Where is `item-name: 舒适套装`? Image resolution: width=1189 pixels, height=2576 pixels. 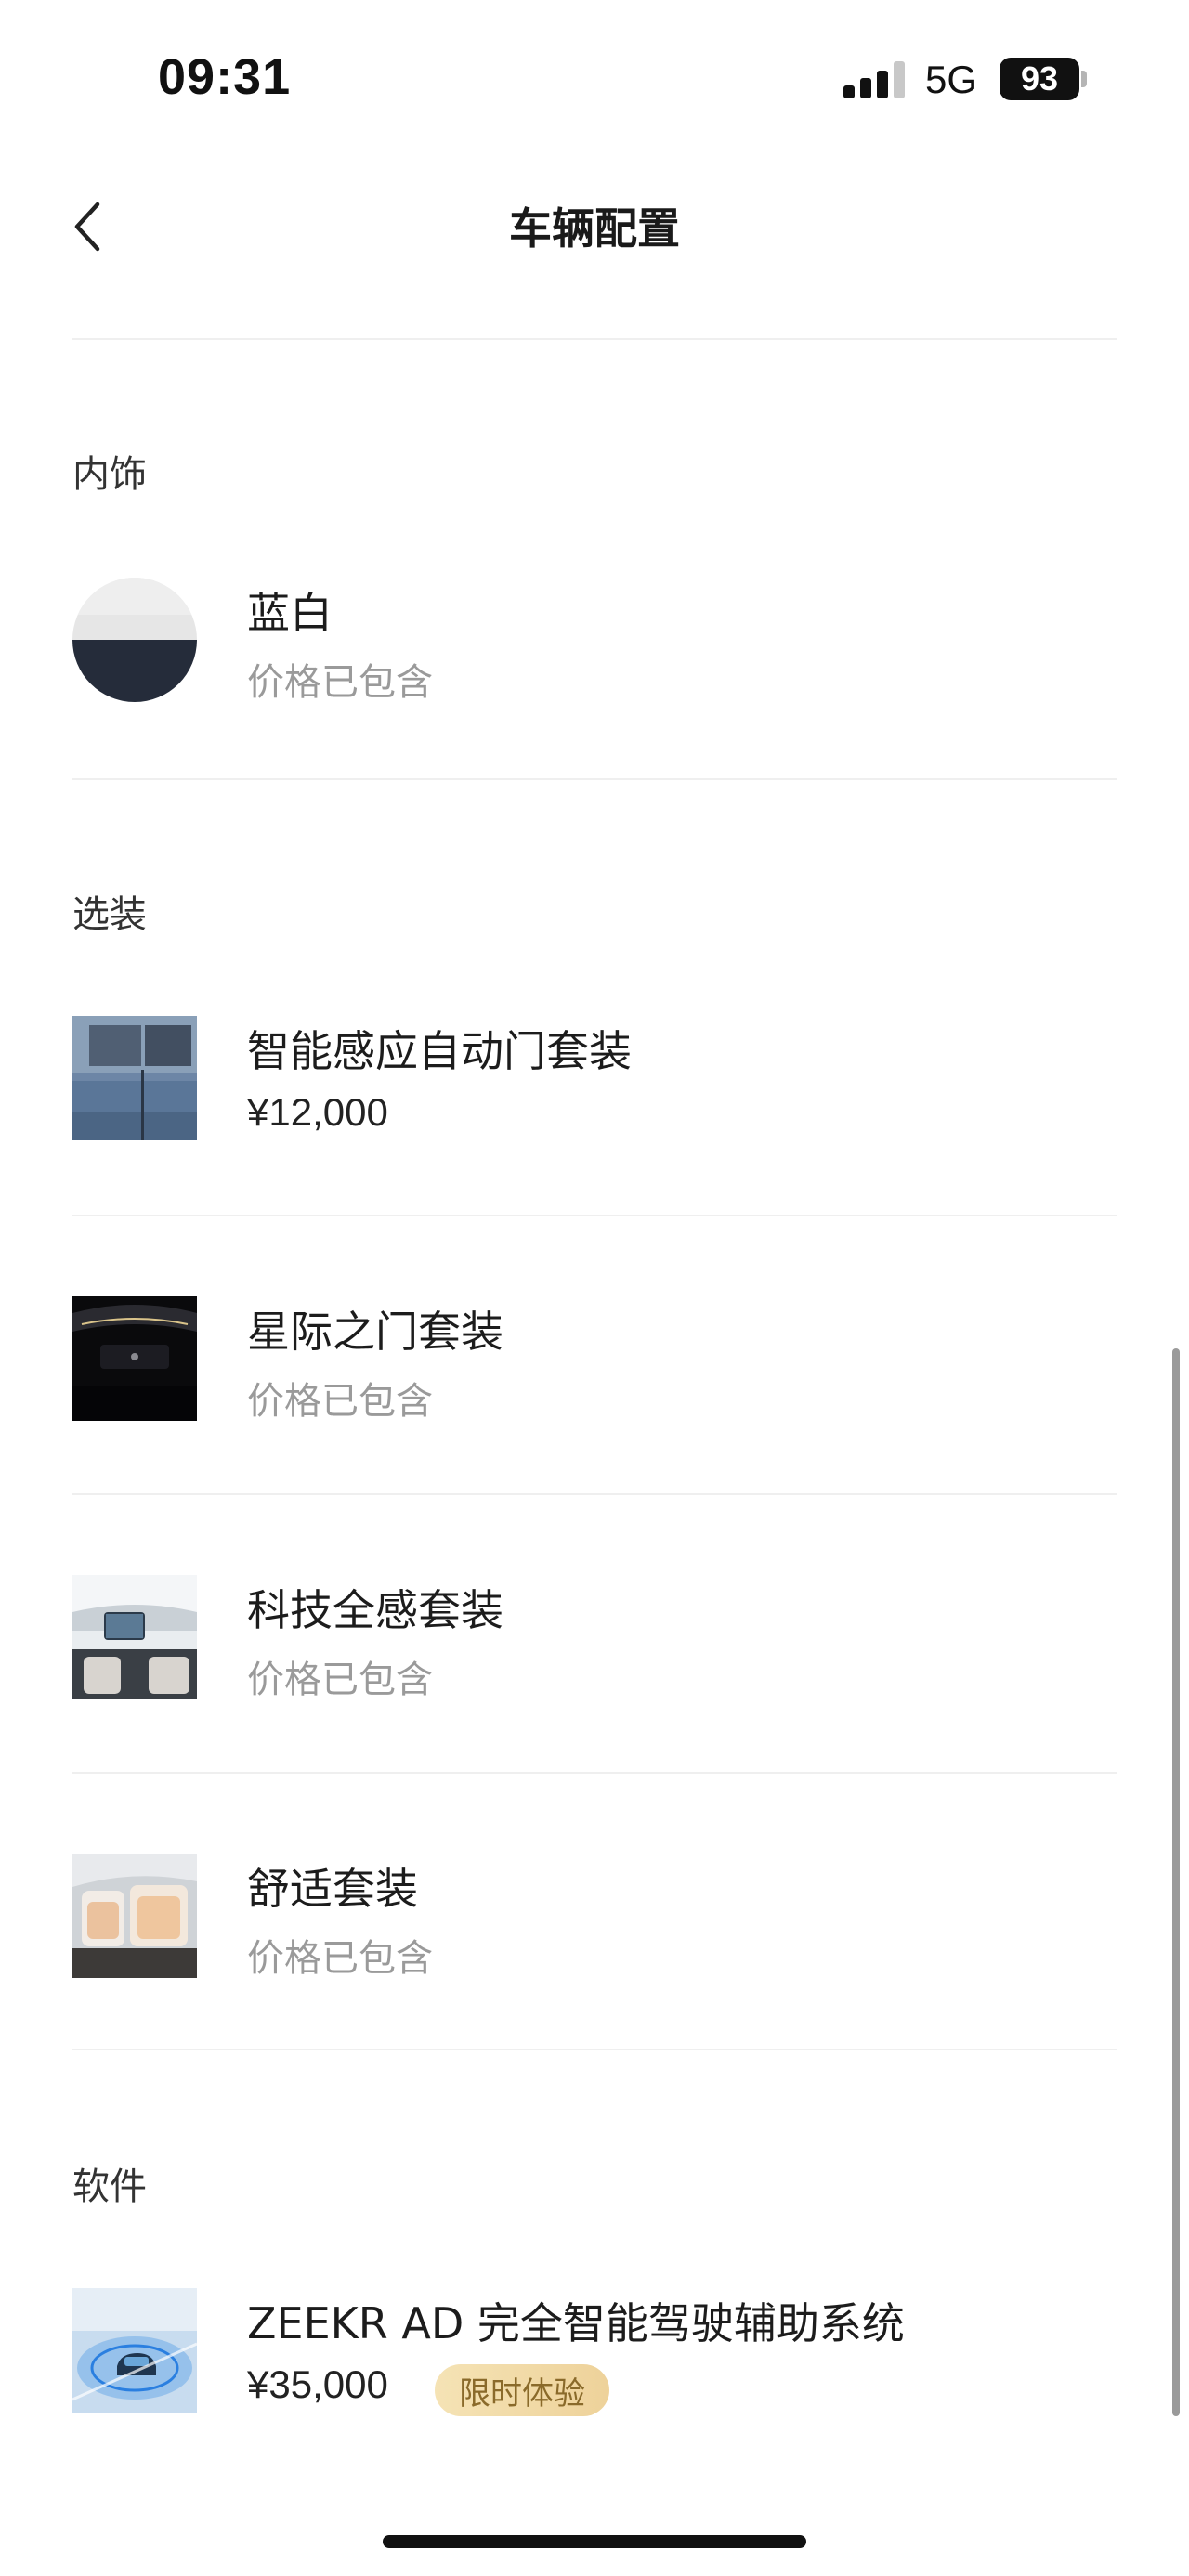
item-name: 舒适套装 is located at coordinates (332, 1889).